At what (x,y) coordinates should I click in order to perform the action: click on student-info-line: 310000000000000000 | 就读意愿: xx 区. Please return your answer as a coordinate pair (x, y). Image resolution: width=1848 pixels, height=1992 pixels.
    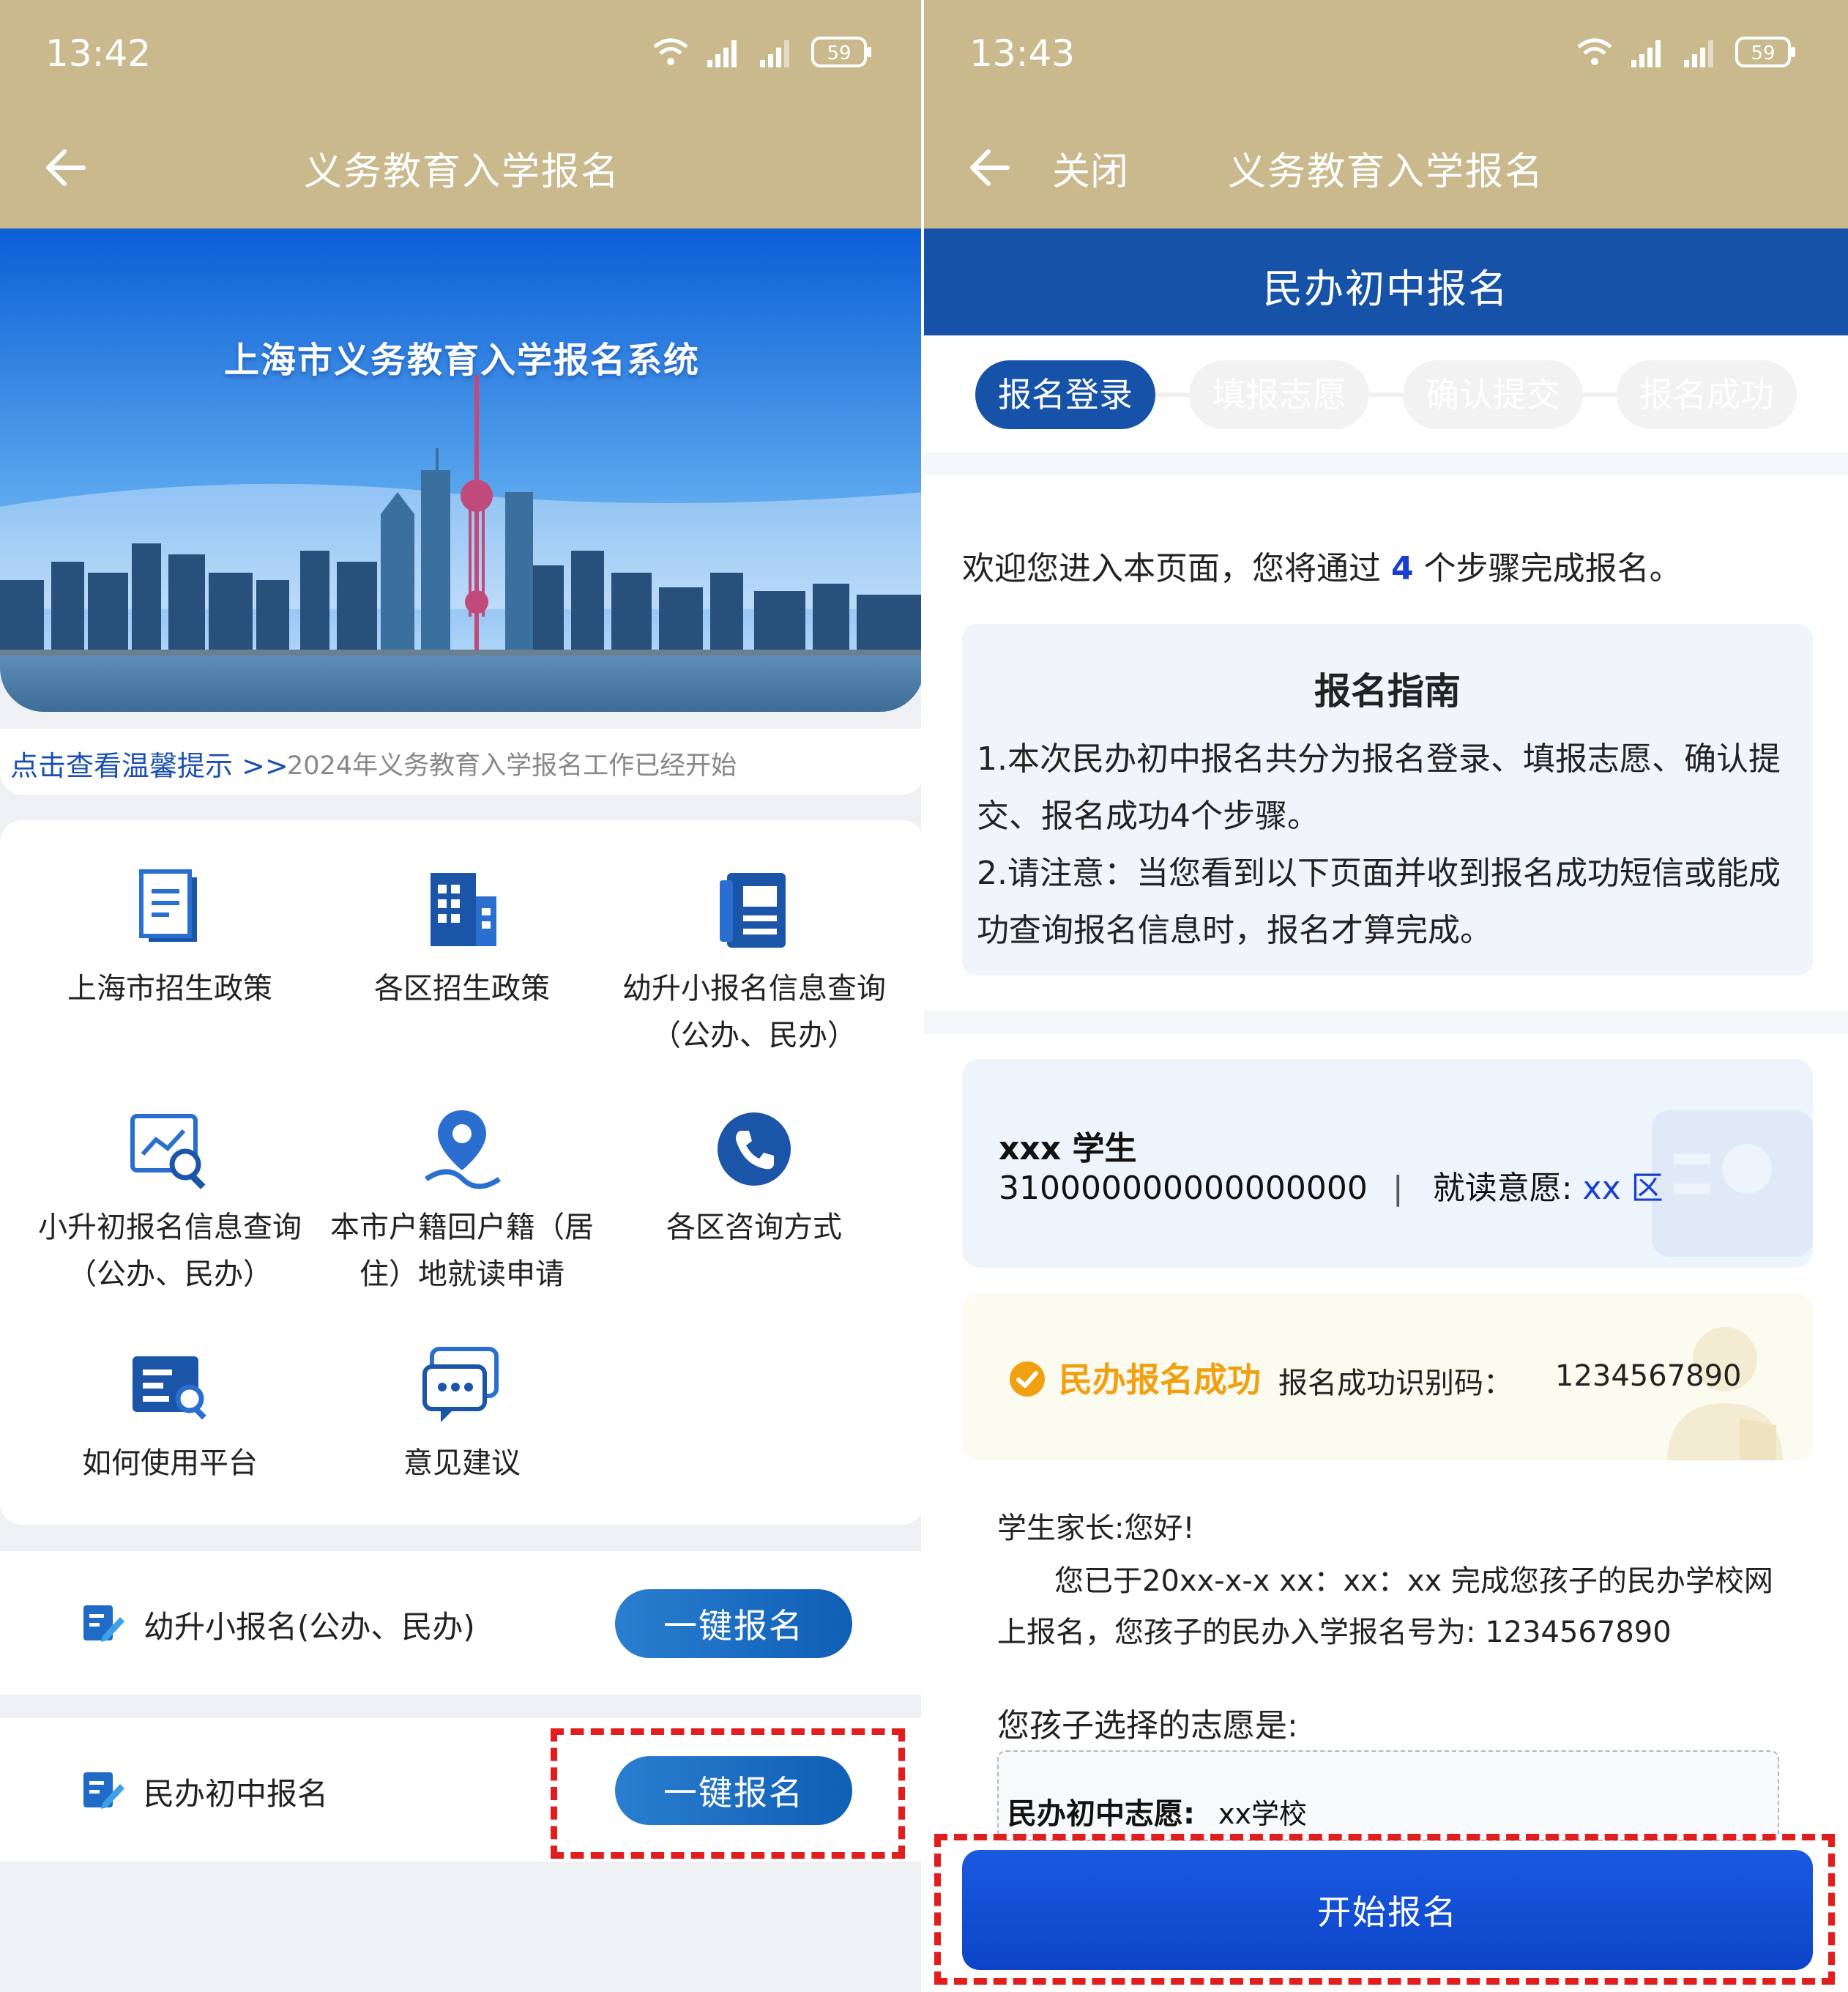
    Looking at the image, I should click on (1331, 1185).